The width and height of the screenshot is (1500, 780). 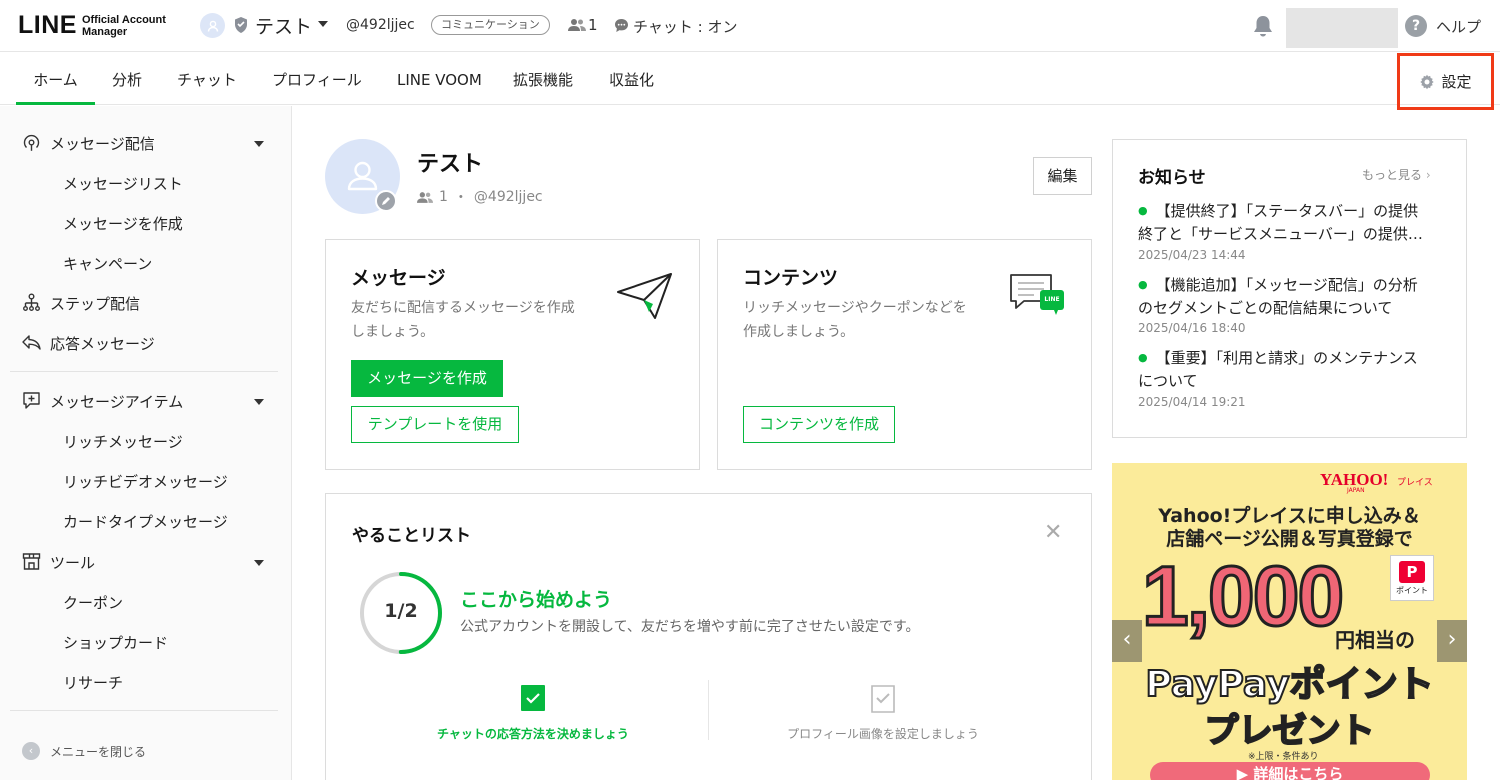 I want to click on settings-label: 設定, so click(x=1456, y=82).